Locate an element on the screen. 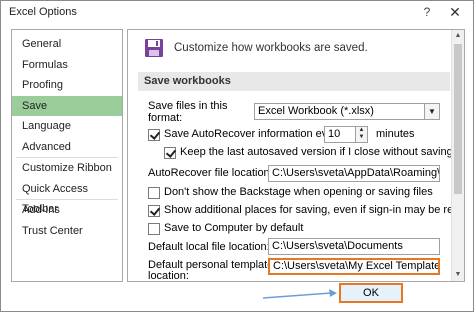 The height and width of the screenshot is (312, 474). spinner-arrows-icon: ▲ ▼ is located at coordinates (361, 134).